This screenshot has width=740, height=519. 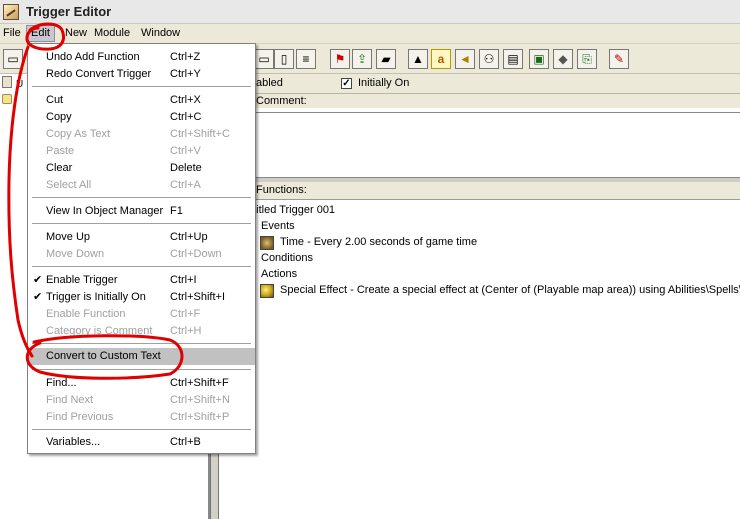 I want to click on trigger-name-node: ntitled Trigger 001, so click(x=291, y=210).